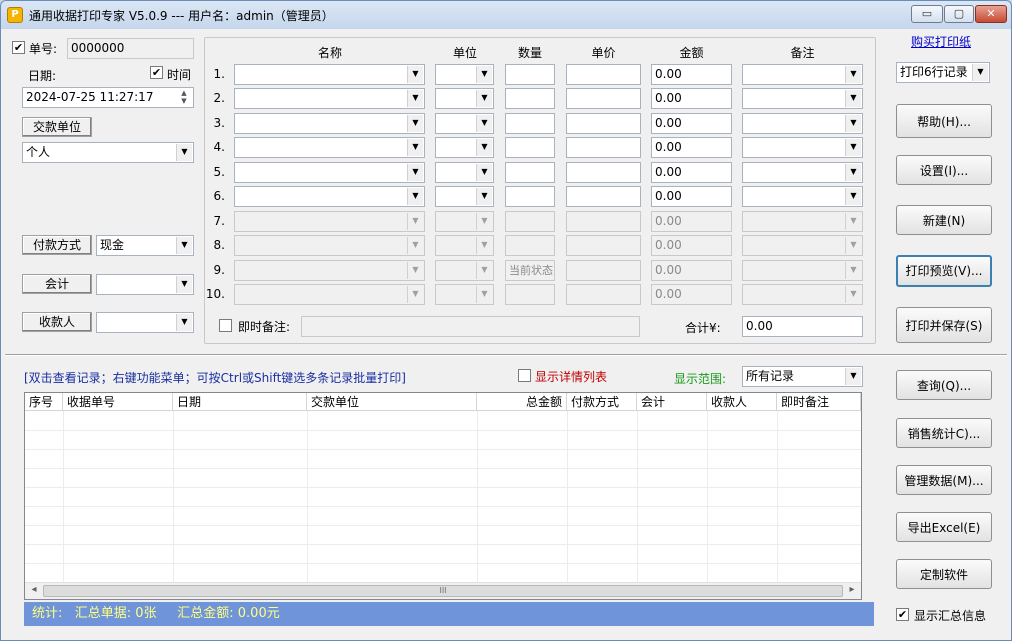 The width and height of the screenshot is (1012, 641). What do you see at coordinates (240, 402) in the screenshot?
I see `column-header: 日期` at bounding box center [240, 402].